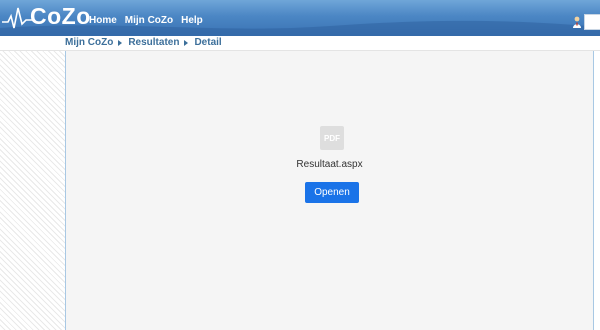  What do you see at coordinates (300, 43) in the screenshot?
I see `breadcrumb: Mijn CoZo Resultaten Detail` at bounding box center [300, 43].